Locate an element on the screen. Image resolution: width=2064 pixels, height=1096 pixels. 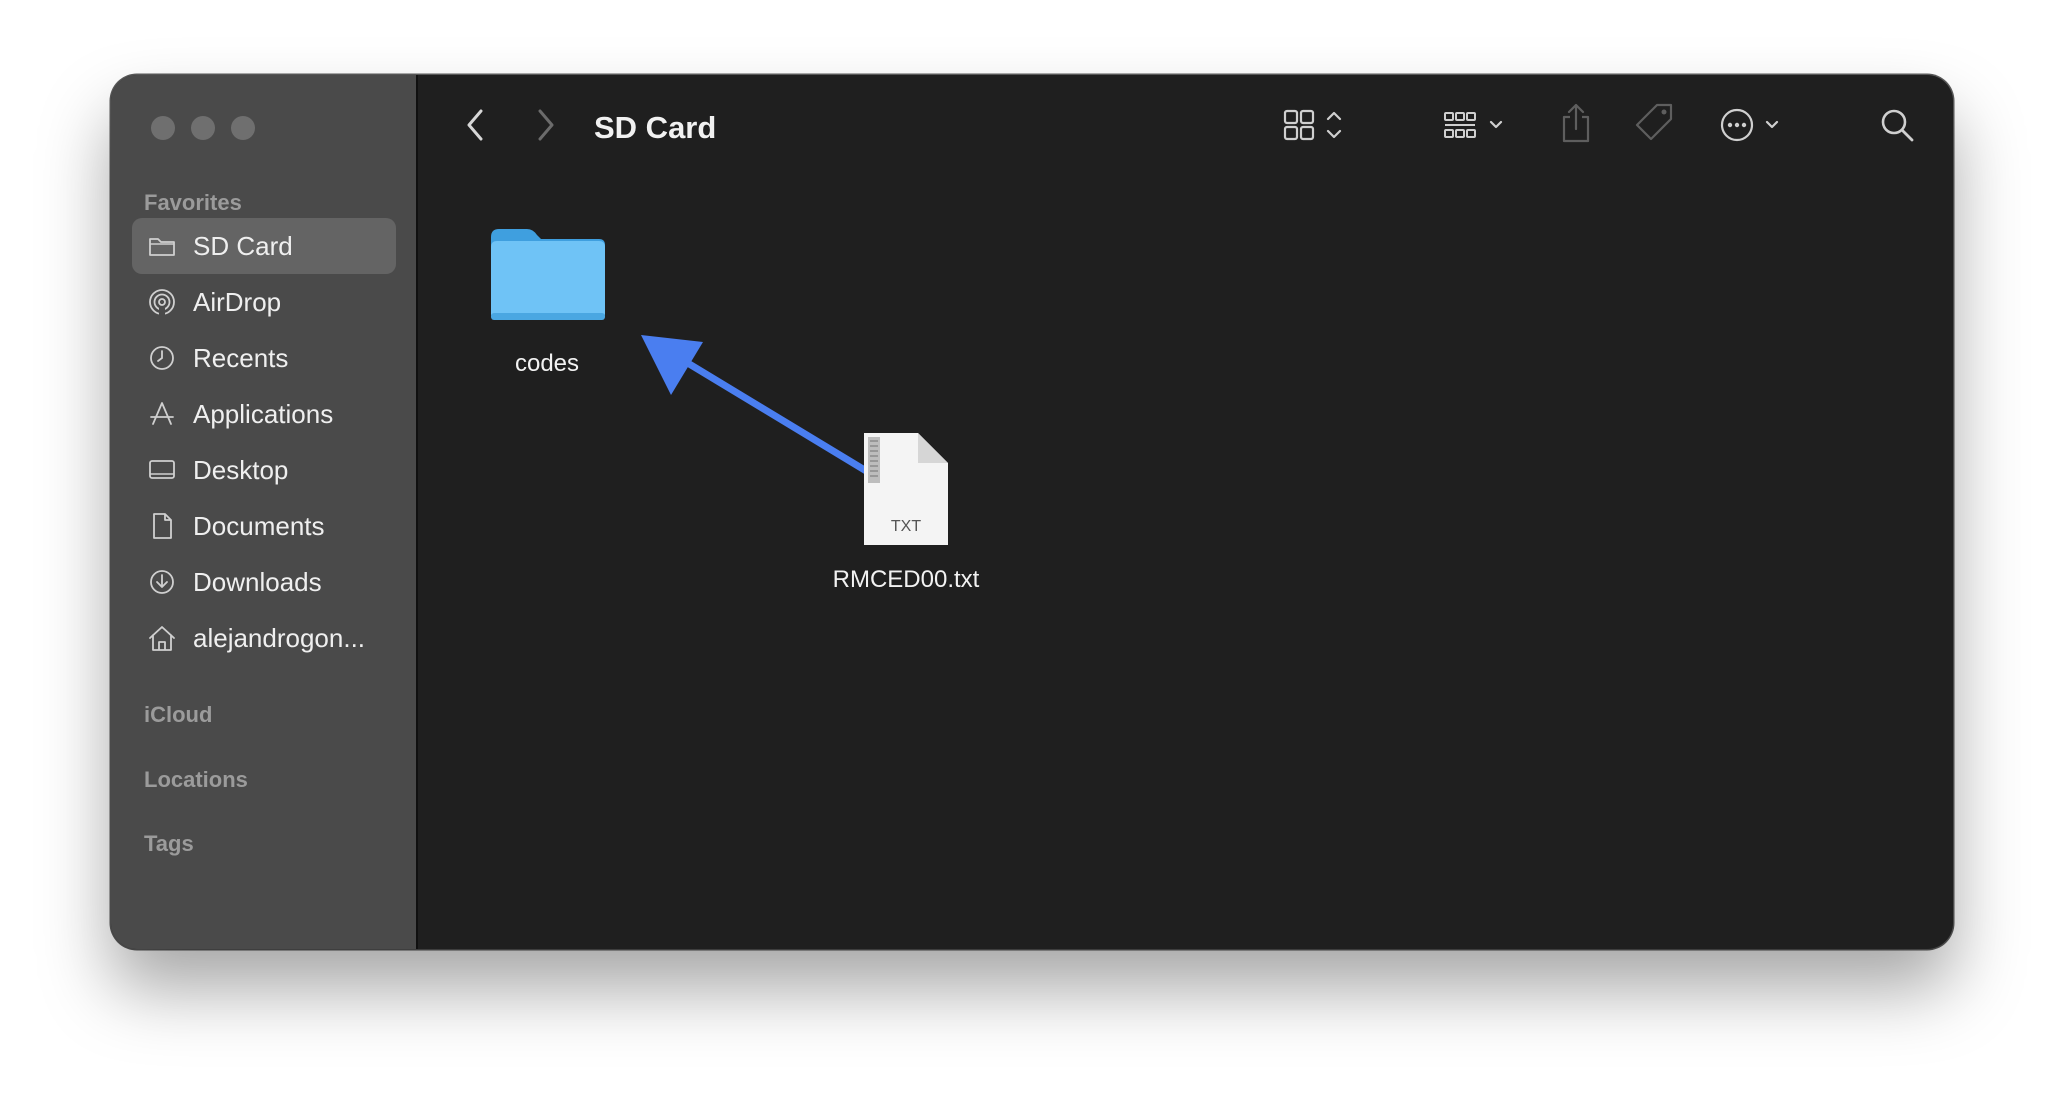
search-button is located at coordinates (1897, 125).